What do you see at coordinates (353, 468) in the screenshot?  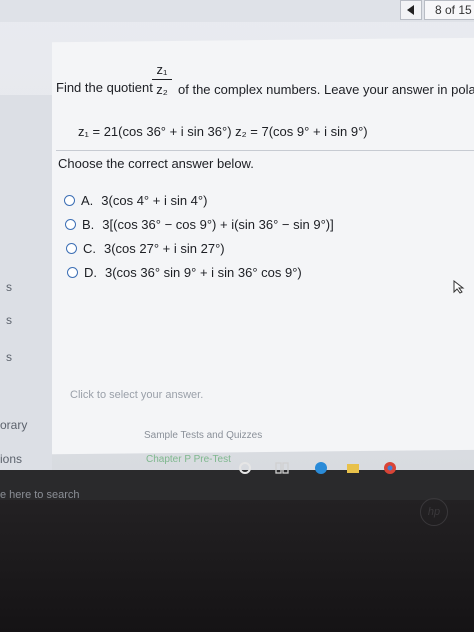 I see `file-explorer-icon` at bounding box center [353, 468].